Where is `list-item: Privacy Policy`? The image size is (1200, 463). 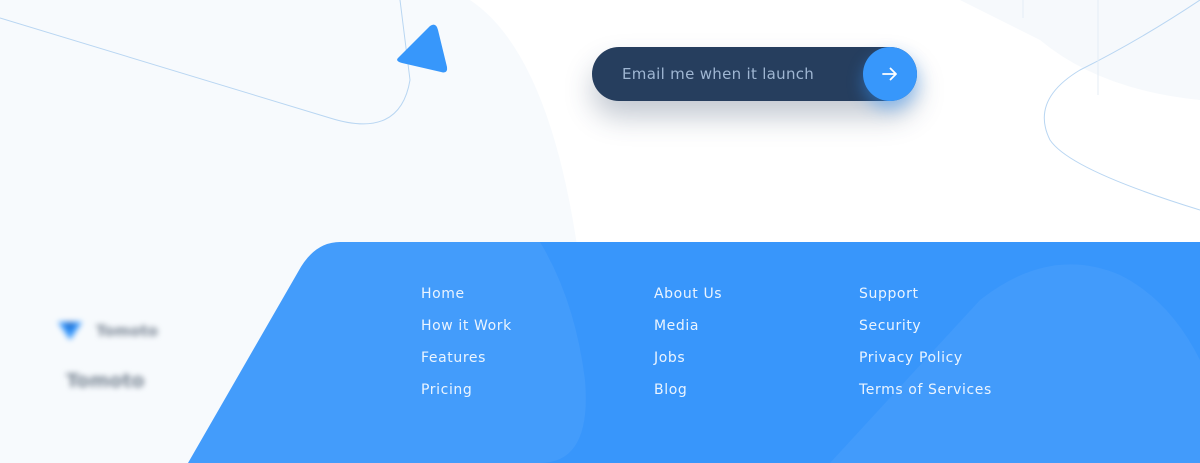 list-item: Privacy Policy is located at coordinates (925, 364).